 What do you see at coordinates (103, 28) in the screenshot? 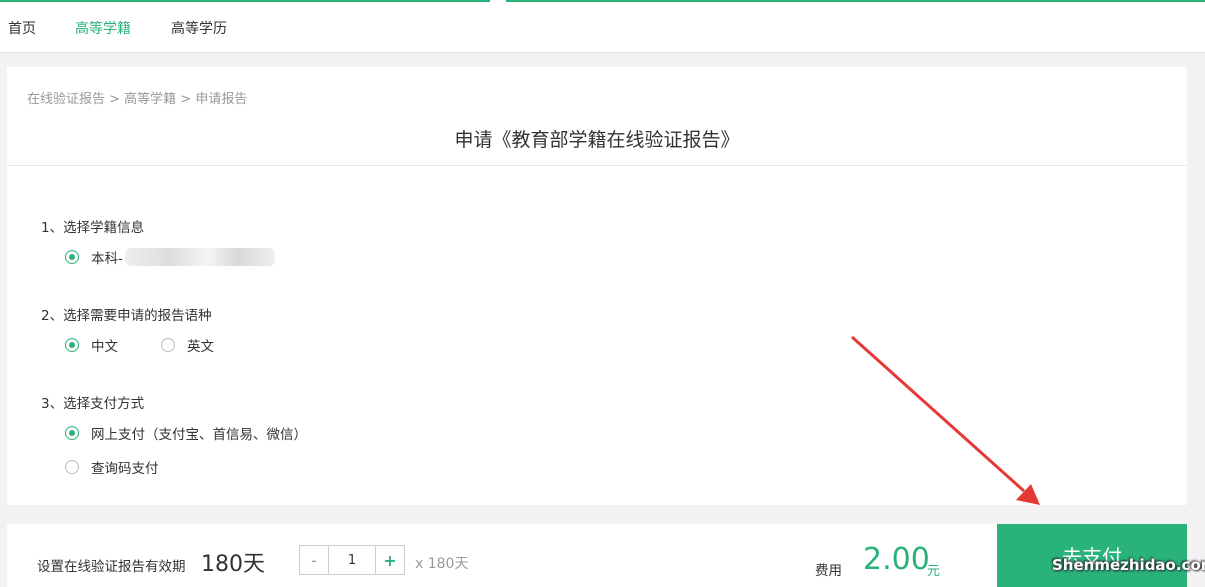
I see `nav-higher-enrollment: 高等学籍` at bounding box center [103, 28].